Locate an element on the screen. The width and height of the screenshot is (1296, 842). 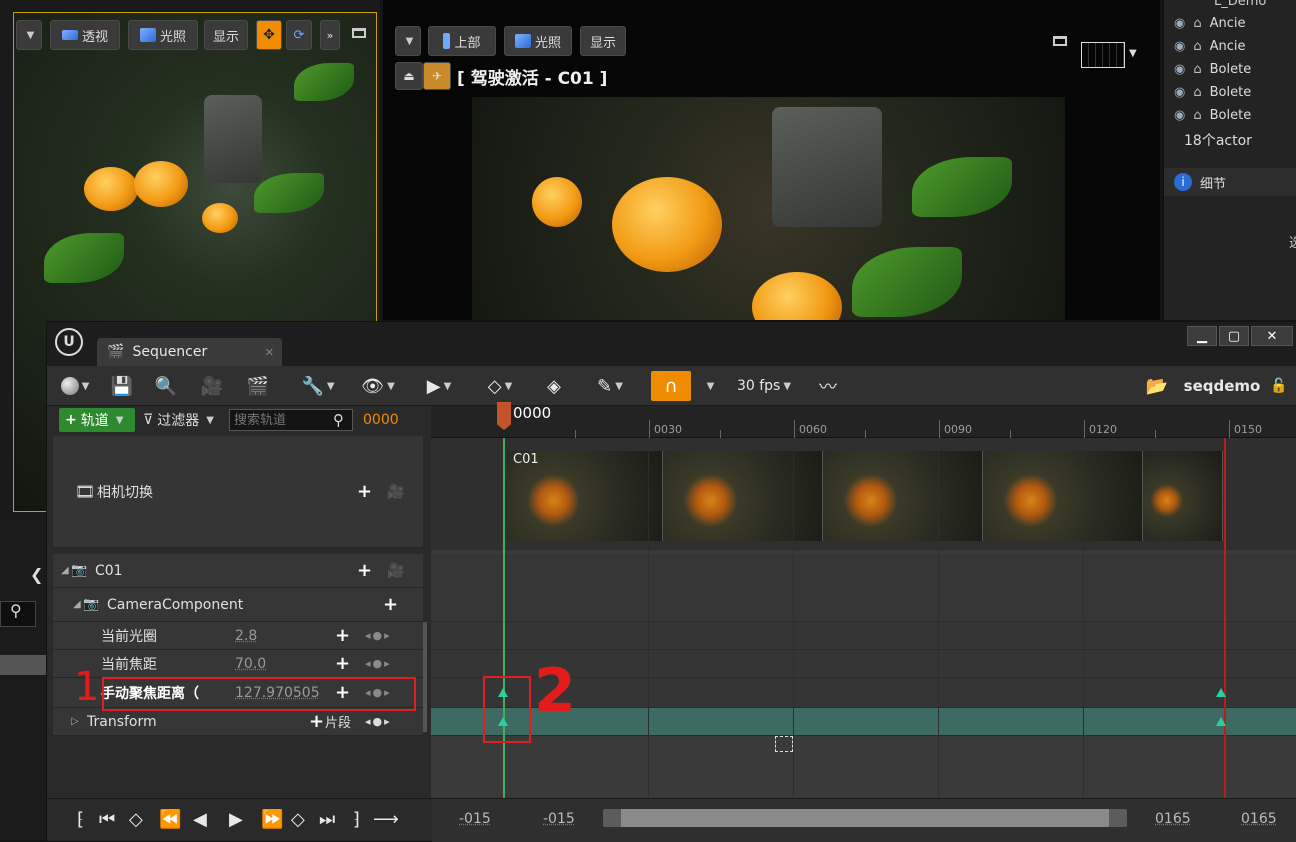
playhead-line is located at coordinates (504, 618).